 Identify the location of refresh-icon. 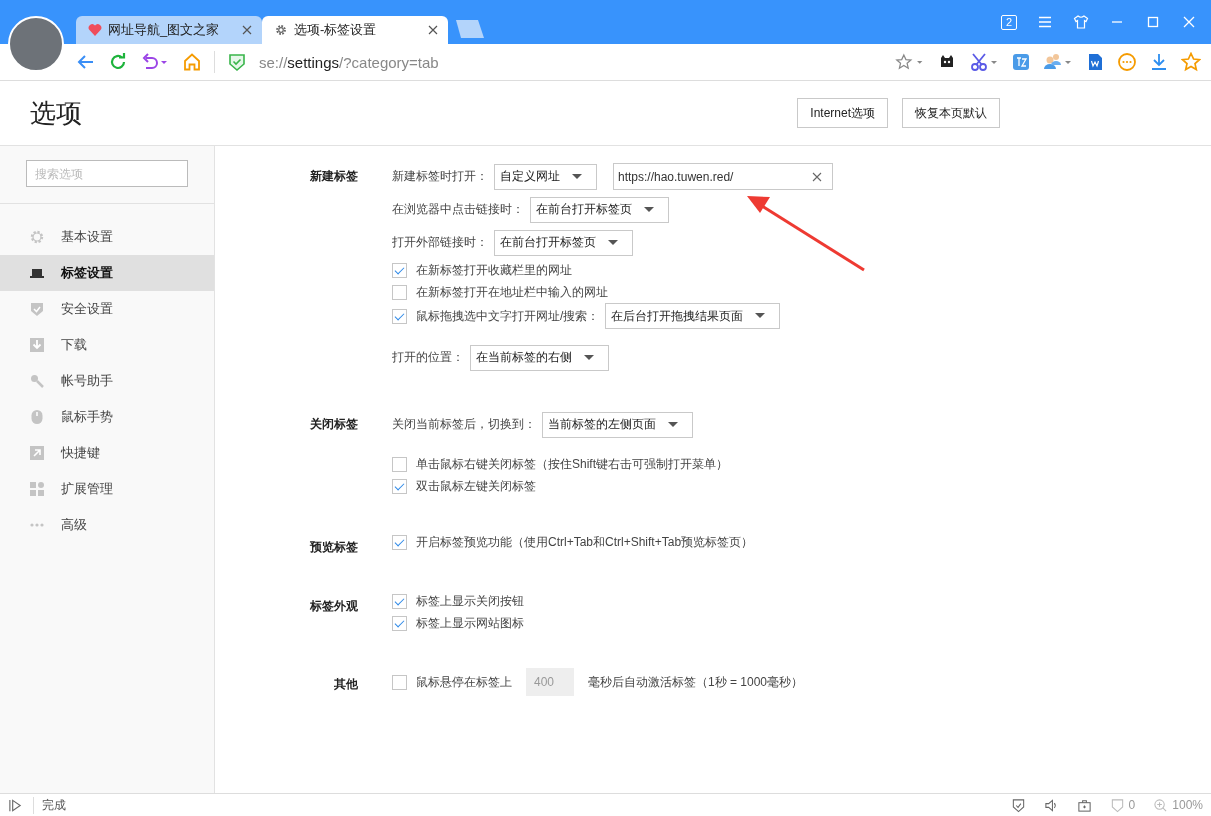
(118, 62).